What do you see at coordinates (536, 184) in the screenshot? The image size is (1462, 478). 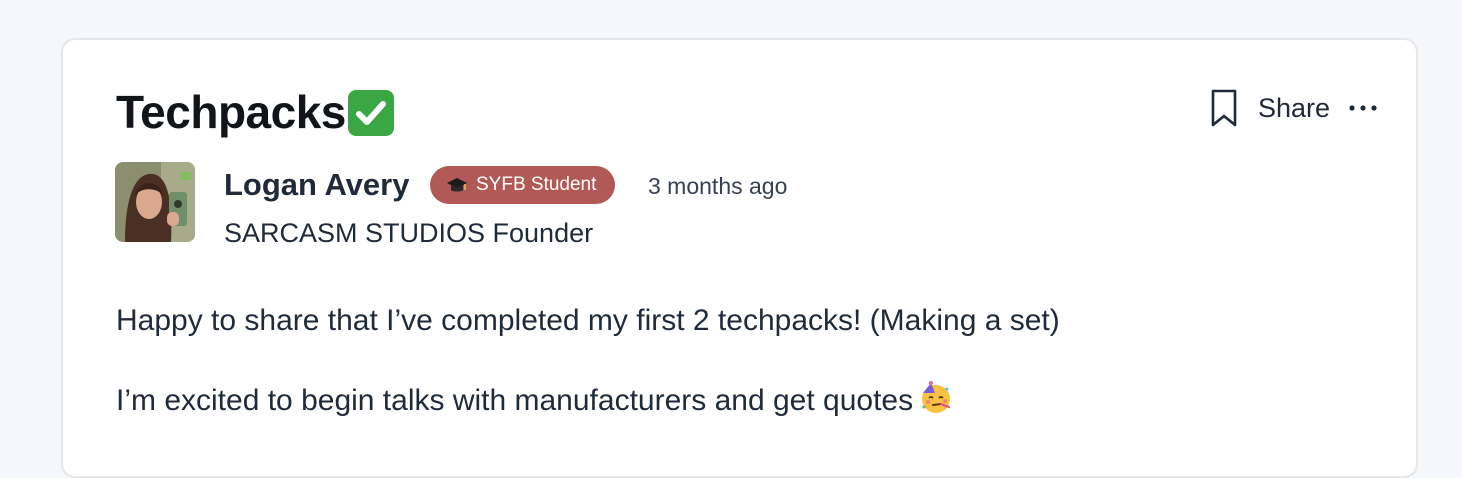 I see `badge-label: SYFB Student` at bounding box center [536, 184].